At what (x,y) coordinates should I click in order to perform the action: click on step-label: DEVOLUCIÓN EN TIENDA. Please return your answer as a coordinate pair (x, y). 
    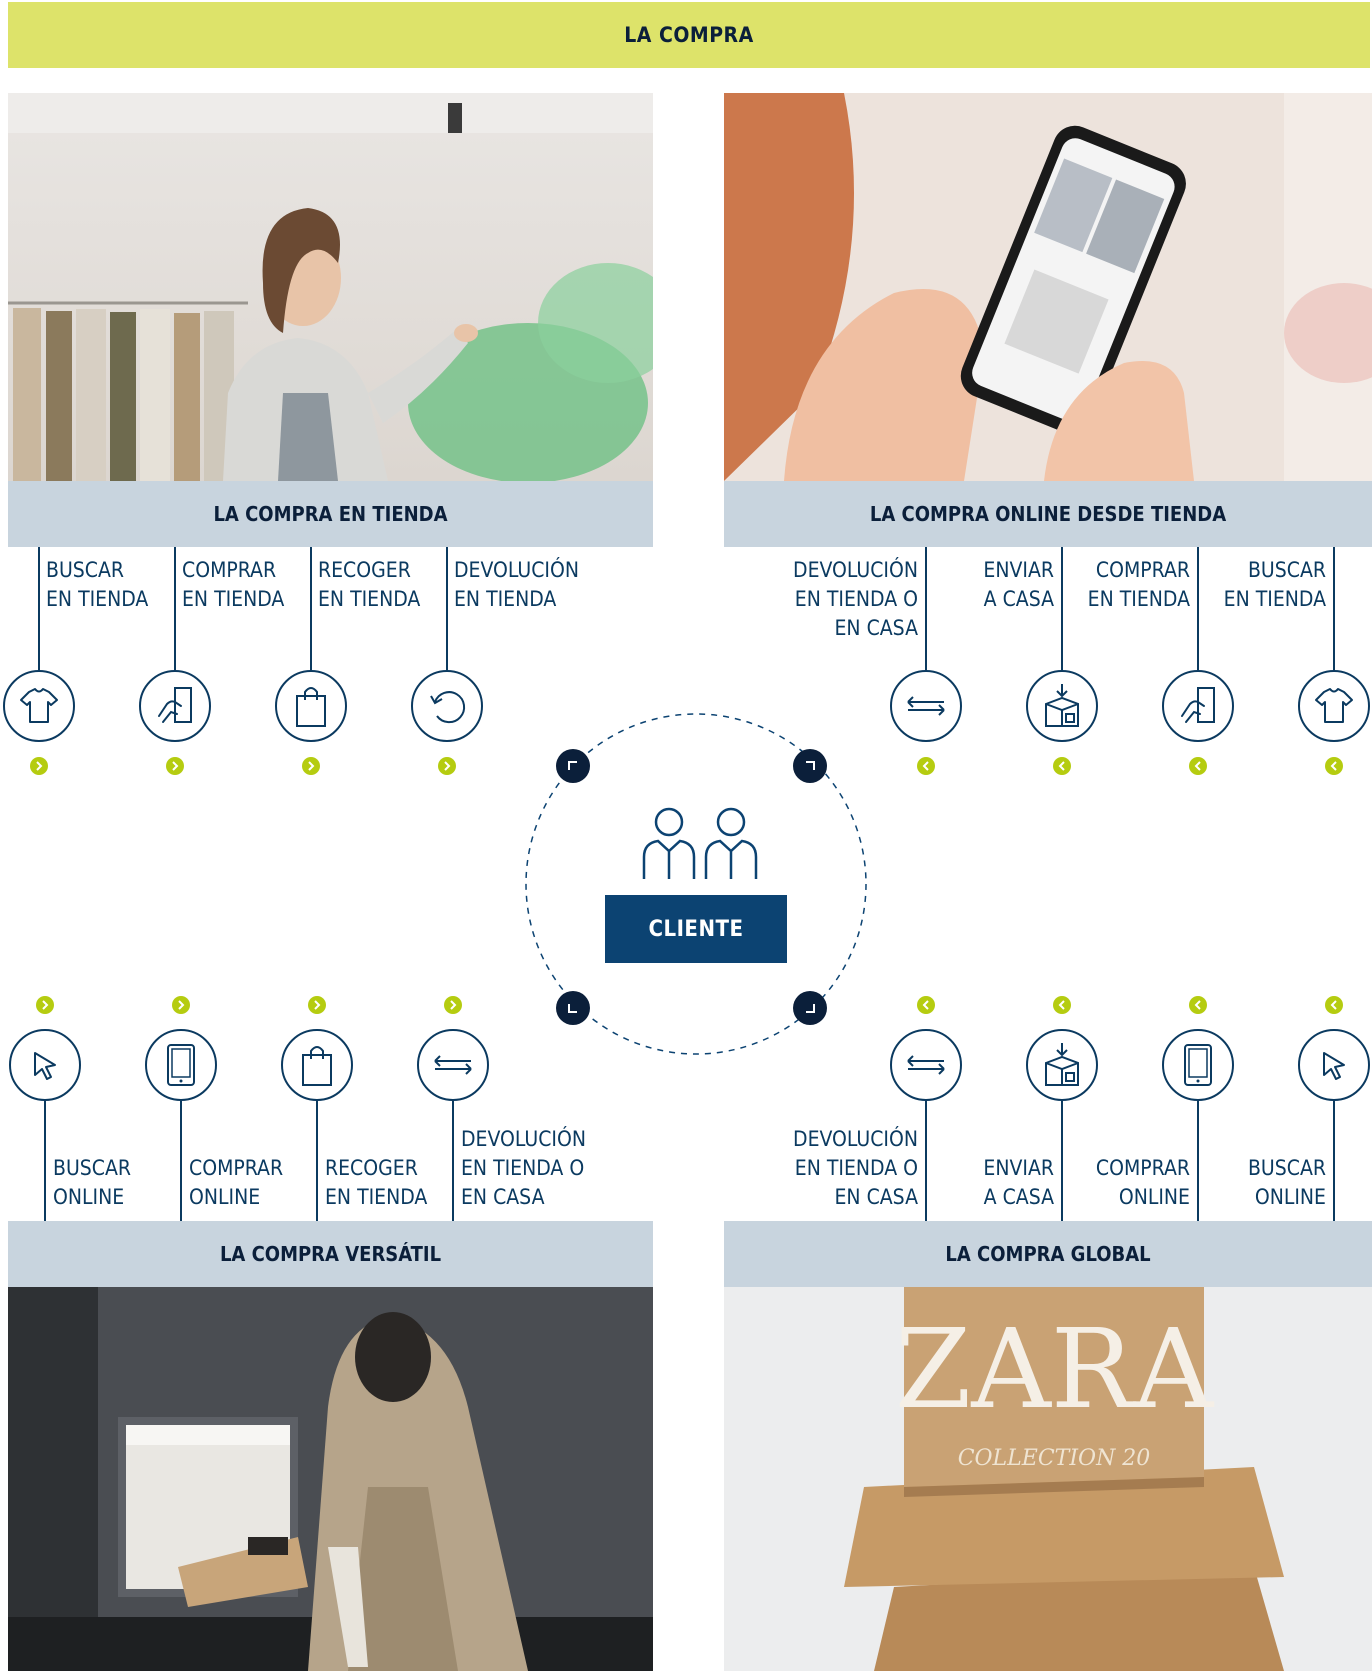
    Looking at the image, I should click on (516, 584).